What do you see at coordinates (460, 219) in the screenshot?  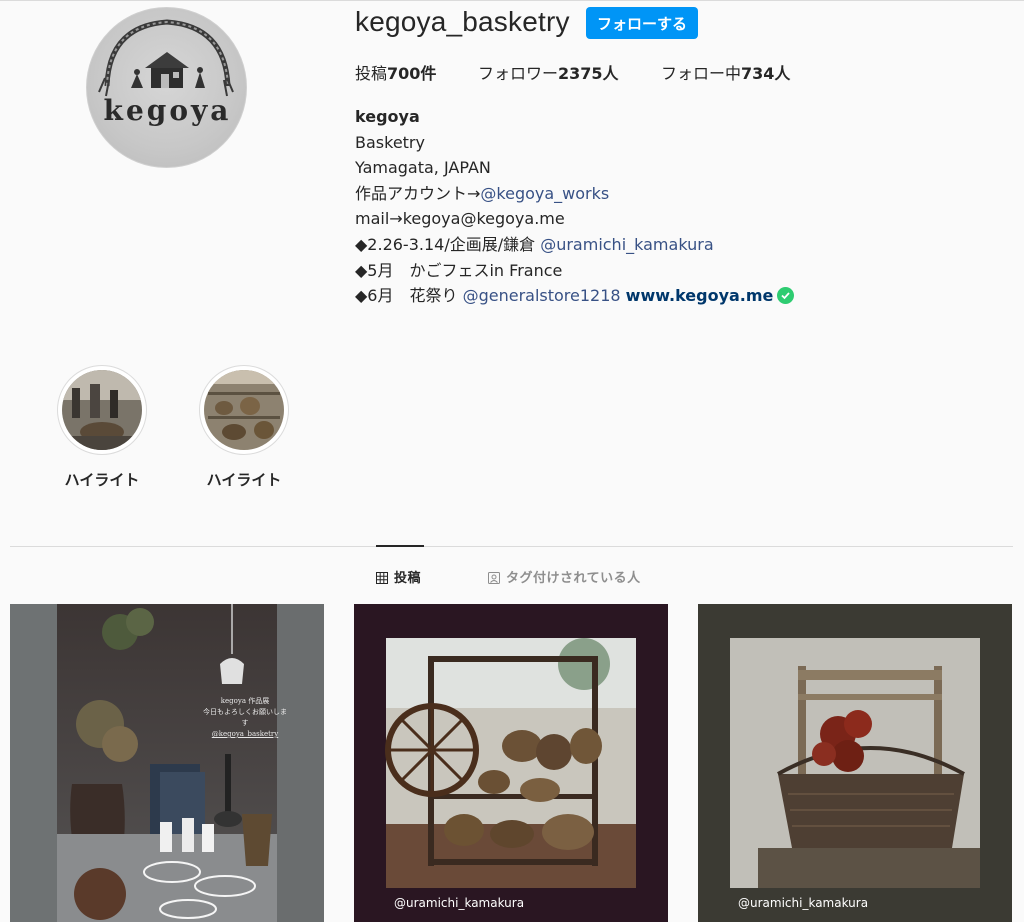 I see `bio-line-mail: mail→kegoya@kegoya.me` at bounding box center [460, 219].